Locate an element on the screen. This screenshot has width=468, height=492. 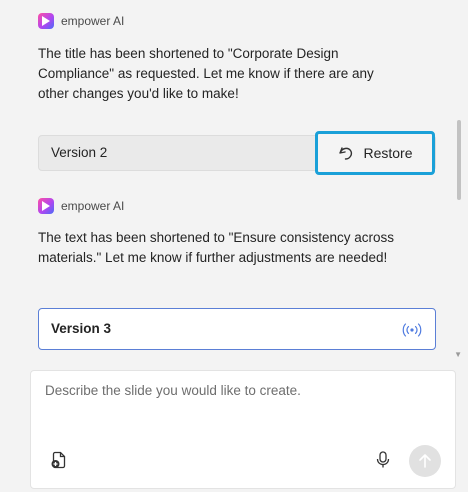
restore-icon is located at coordinates (346, 153).